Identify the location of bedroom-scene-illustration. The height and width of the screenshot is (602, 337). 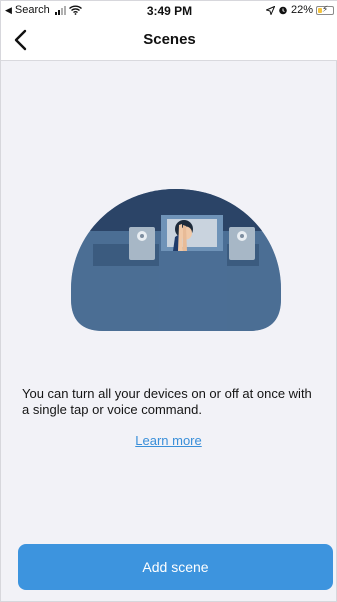
(176, 260).